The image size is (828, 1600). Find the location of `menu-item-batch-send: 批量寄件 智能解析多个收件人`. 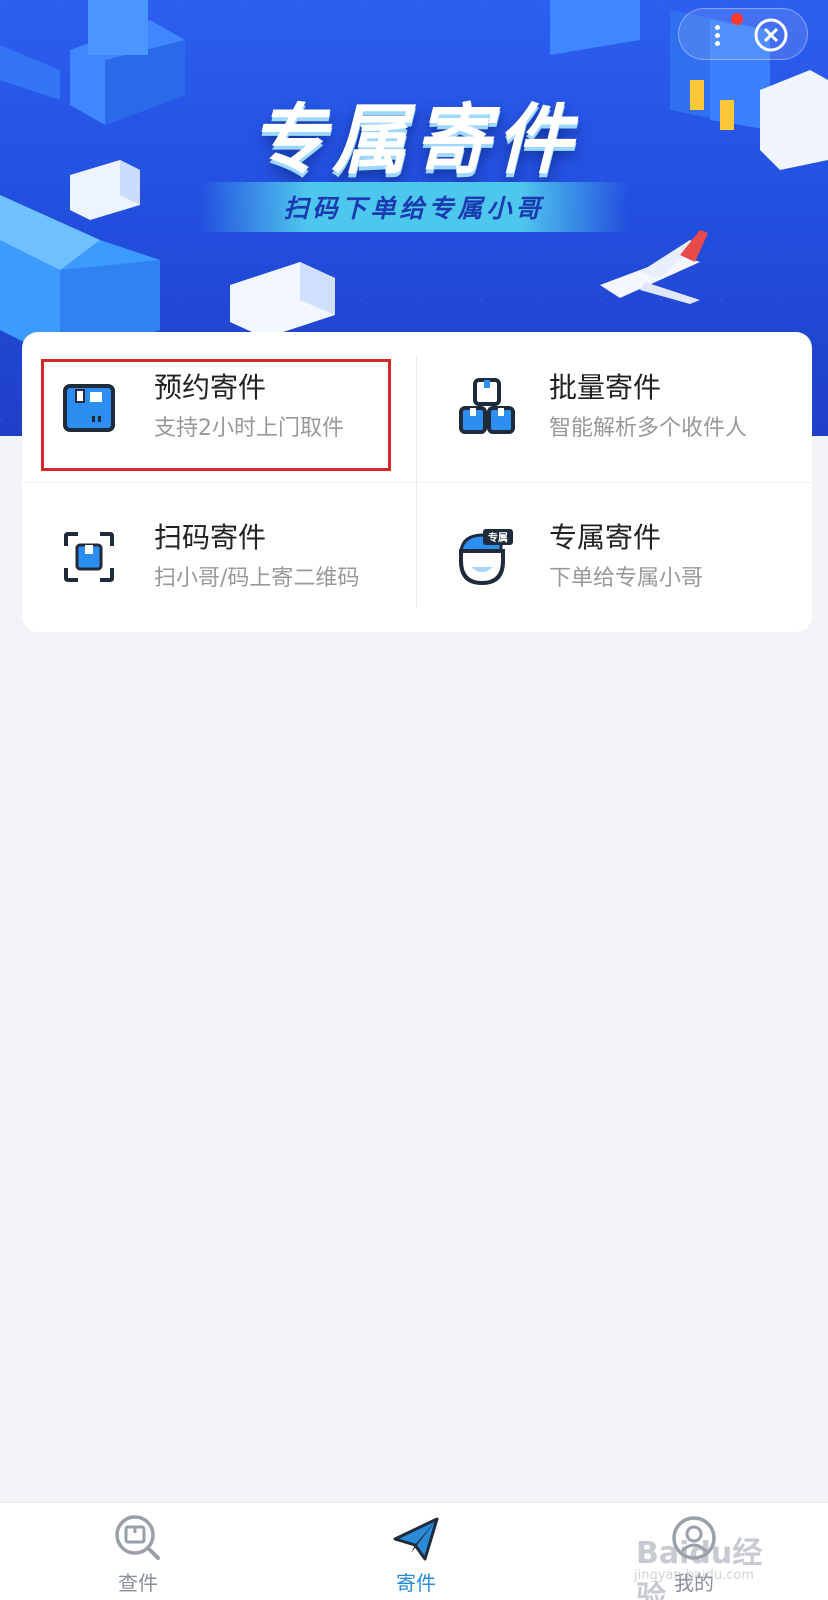

menu-item-batch-send: 批量寄件 智能解析多个收件人 is located at coordinates (614, 407).